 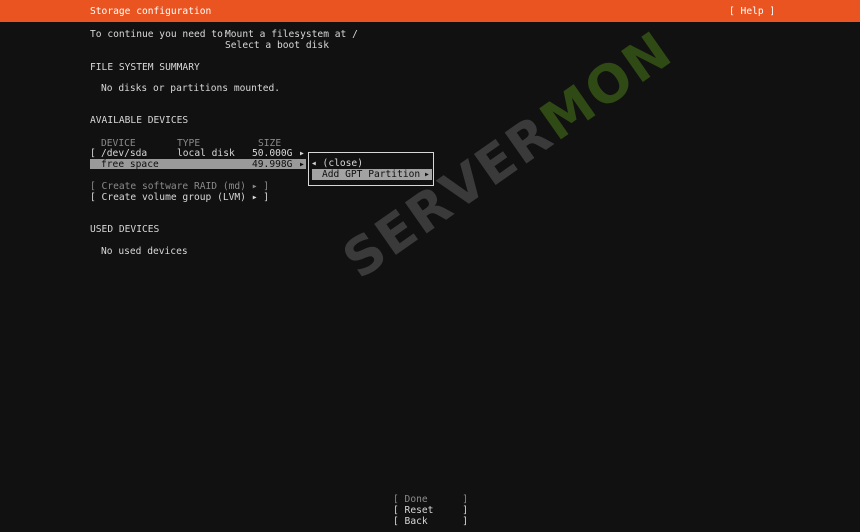 I want to click on intro-line1: Mount a filesystem at /, so click(x=291, y=34).